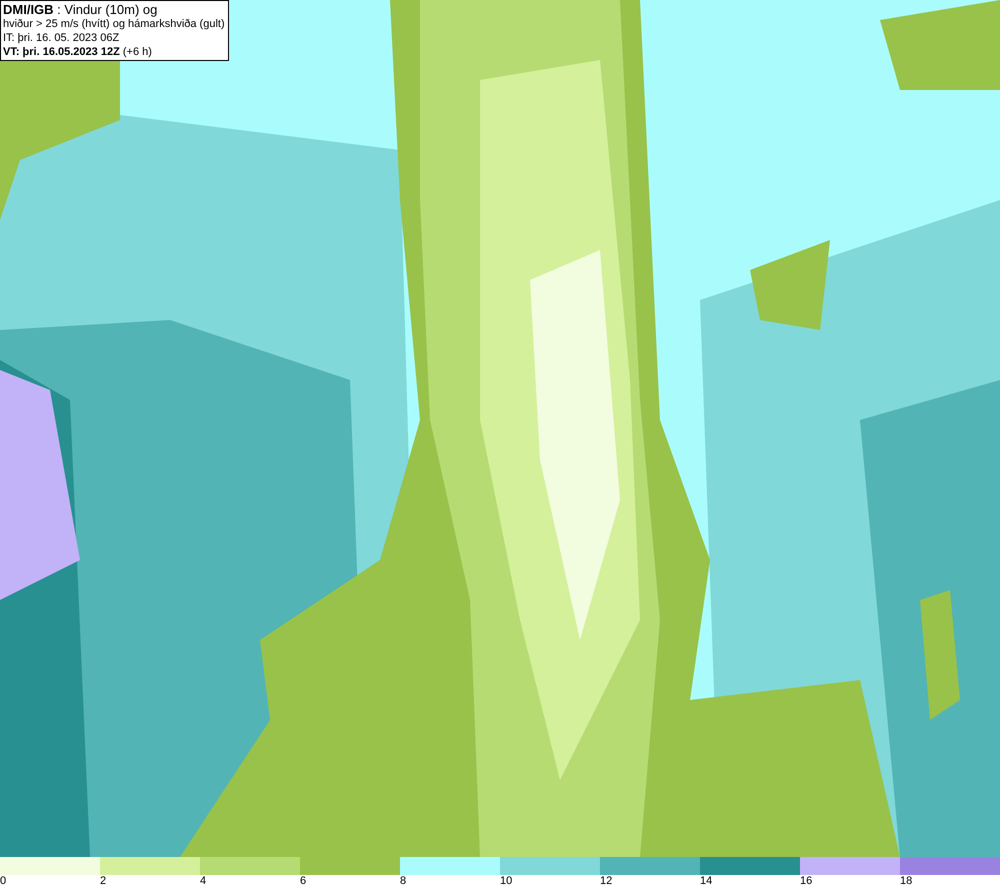 The height and width of the screenshot is (887, 1000). I want to click on legend-label: 6, so click(303, 881).